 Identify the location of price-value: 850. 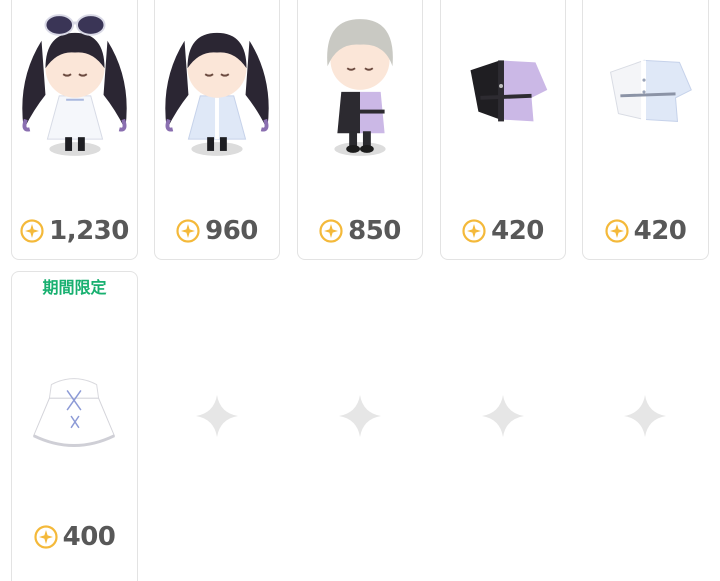
(374, 231).